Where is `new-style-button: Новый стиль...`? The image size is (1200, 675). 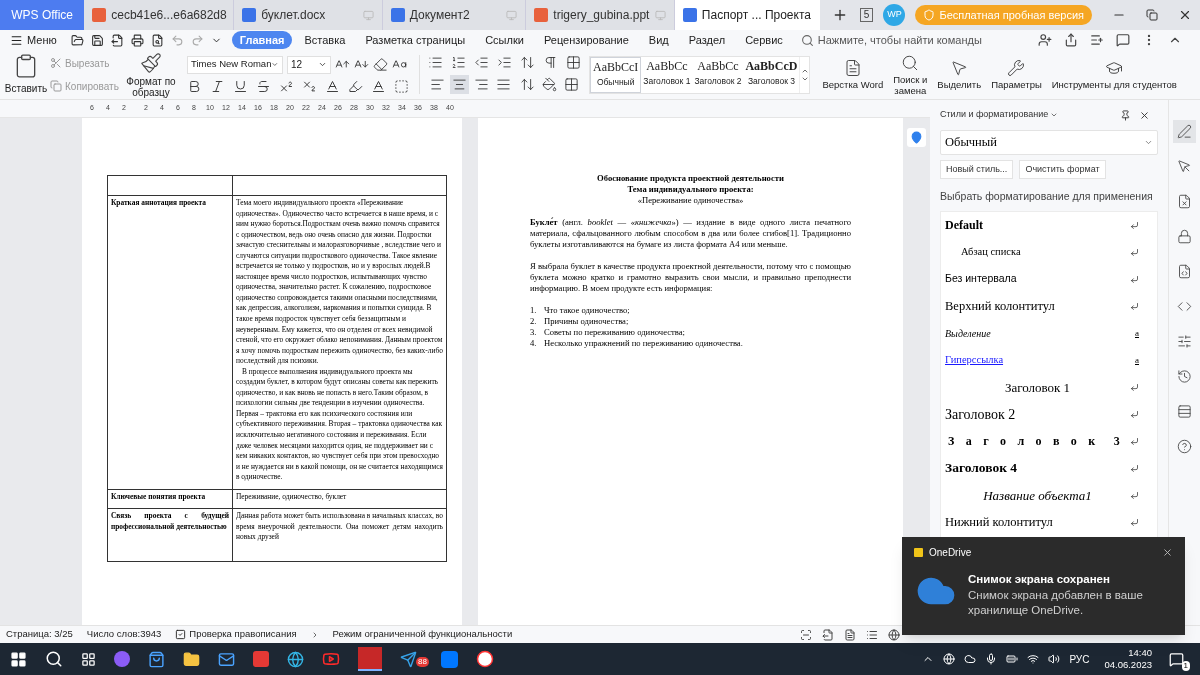
new-style-button: Новый стиль... is located at coordinates (977, 169).